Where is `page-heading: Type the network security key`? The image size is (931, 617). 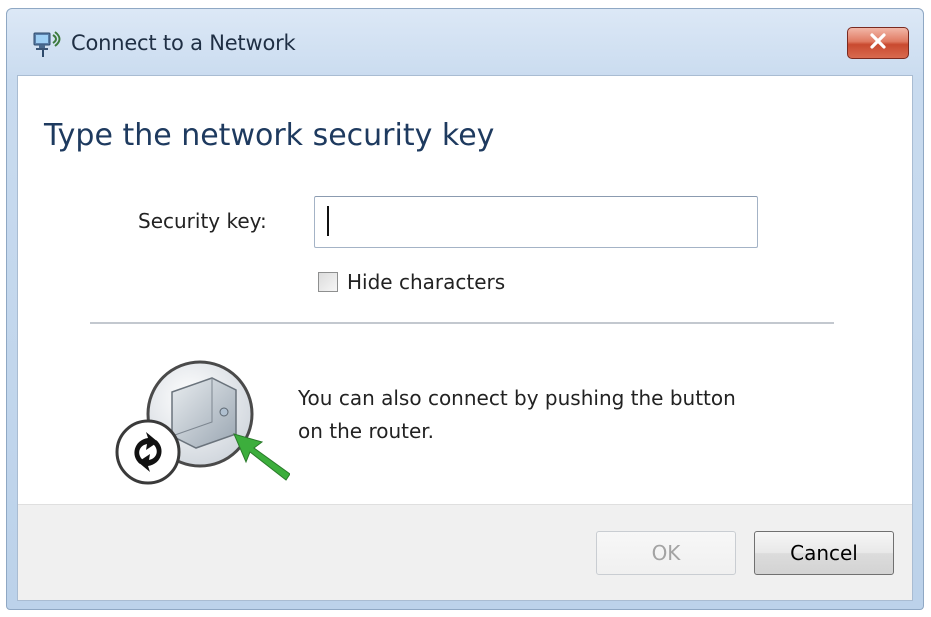 page-heading: Type the network security key is located at coordinates (269, 135).